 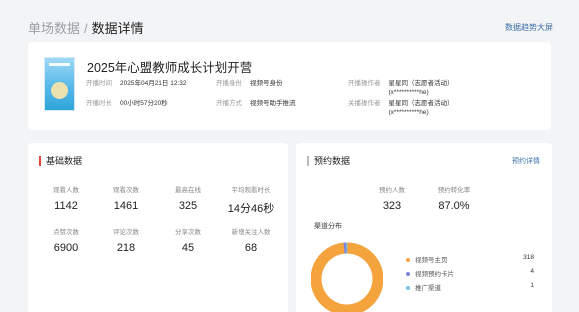 I want to click on stat-label: 观看次数, so click(x=126, y=190).